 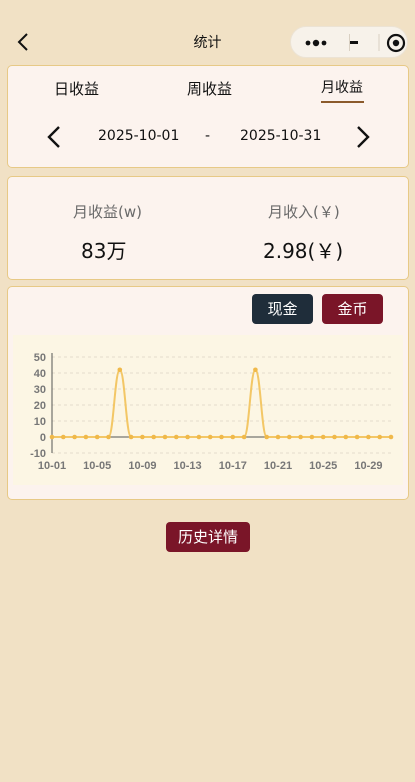 What do you see at coordinates (40, 406) in the screenshot?
I see `y-tick-label: 20` at bounding box center [40, 406].